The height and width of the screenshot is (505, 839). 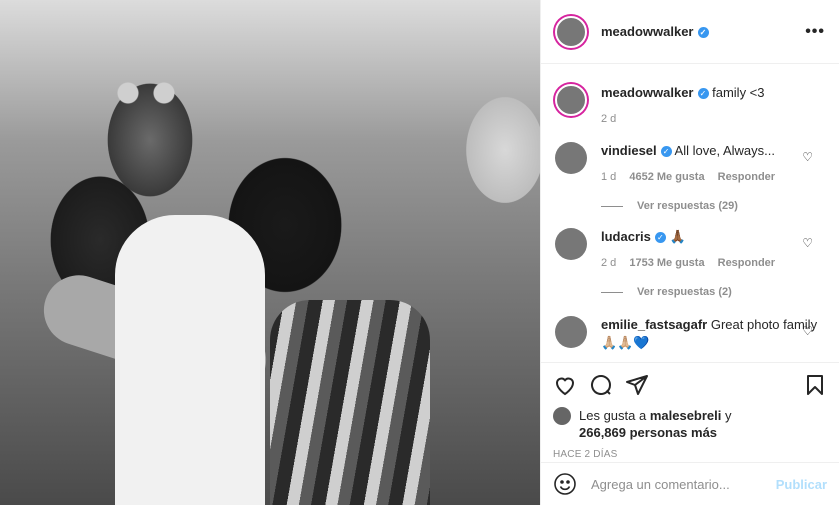 I want to click on add-comment-bar: Publicar, so click(x=690, y=483).